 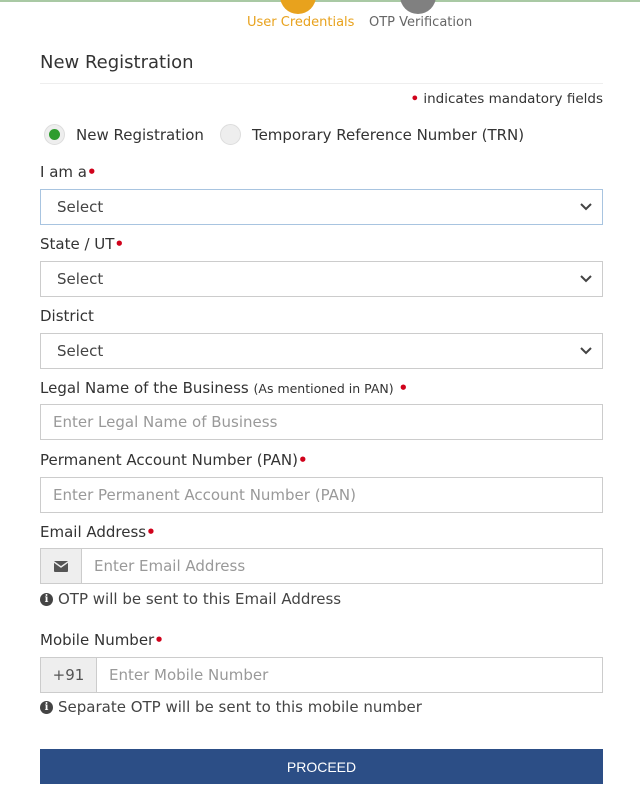 What do you see at coordinates (301, 22) in the screenshot?
I see `step-label-user-credentials: User Credentials` at bounding box center [301, 22].